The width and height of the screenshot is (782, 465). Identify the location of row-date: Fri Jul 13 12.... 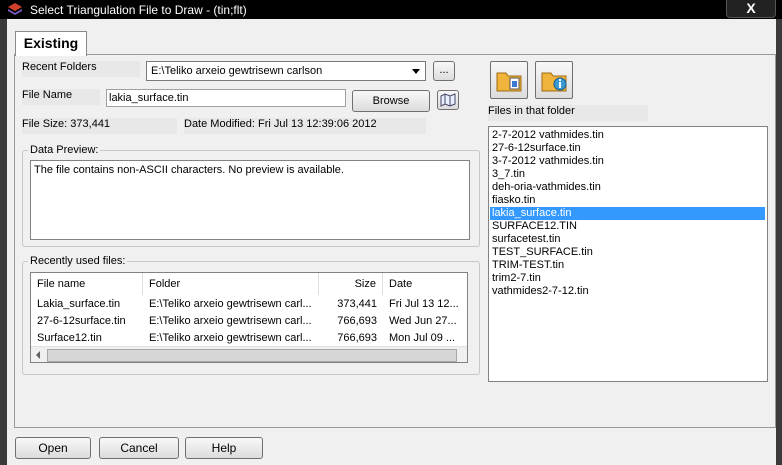
(424, 304).